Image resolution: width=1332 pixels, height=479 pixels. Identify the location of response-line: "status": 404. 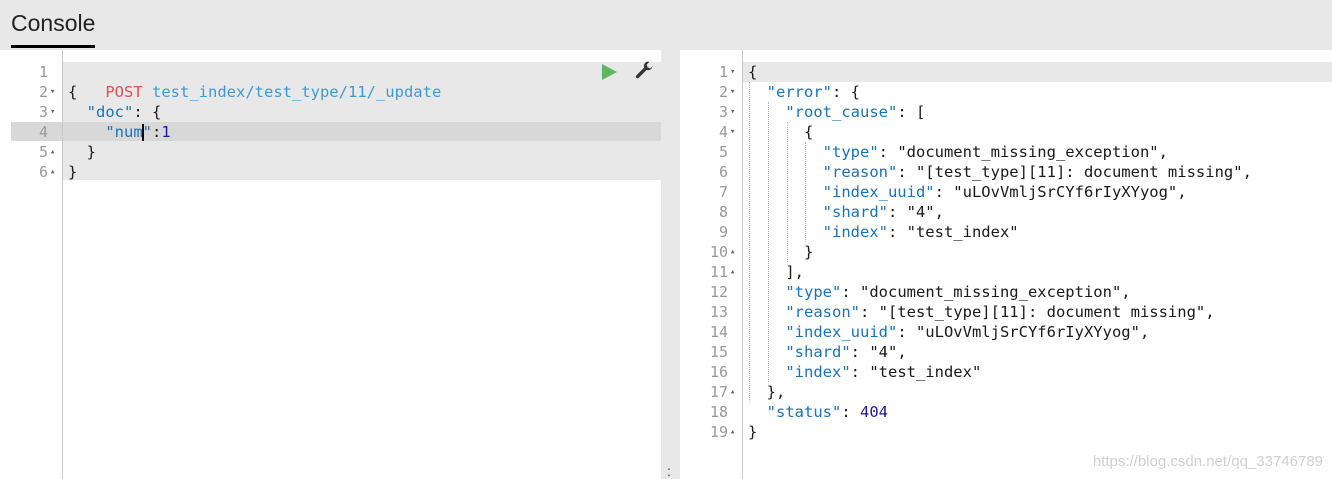
(827, 412).